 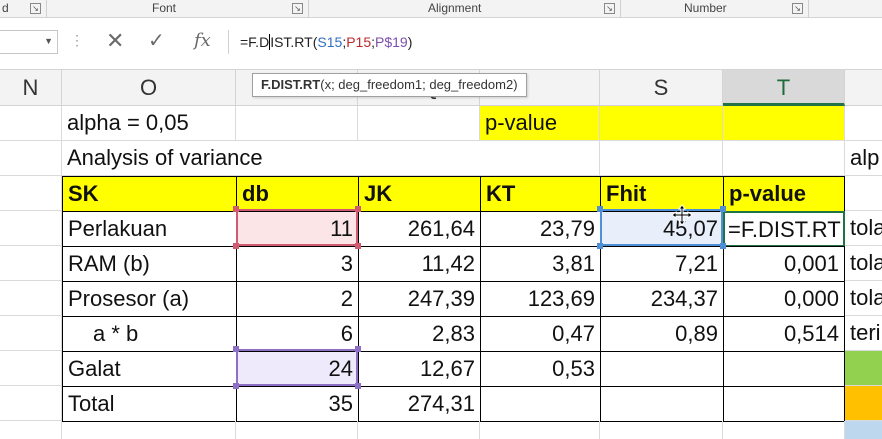 What do you see at coordinates (662, 194) in the screenshot?
I see `table-header-fhit: Fhit` at bounding box center [662, 194].